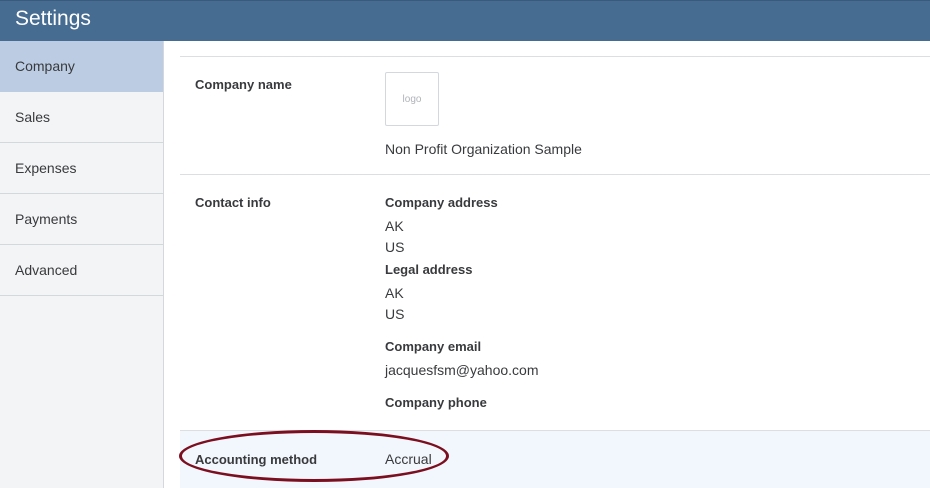 The height and width of the screenshot is (488, 930). What do you see at coordinates (53, 18) in the screenshot?
I see `page-title: Settings` at bounding box center [53, 18].